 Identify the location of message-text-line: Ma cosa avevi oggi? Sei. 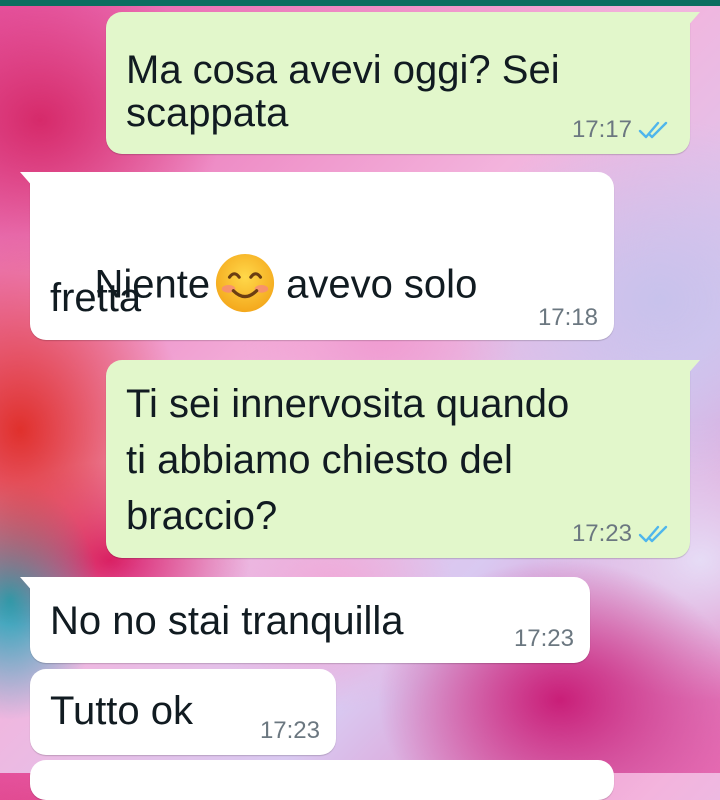
(343, 70).